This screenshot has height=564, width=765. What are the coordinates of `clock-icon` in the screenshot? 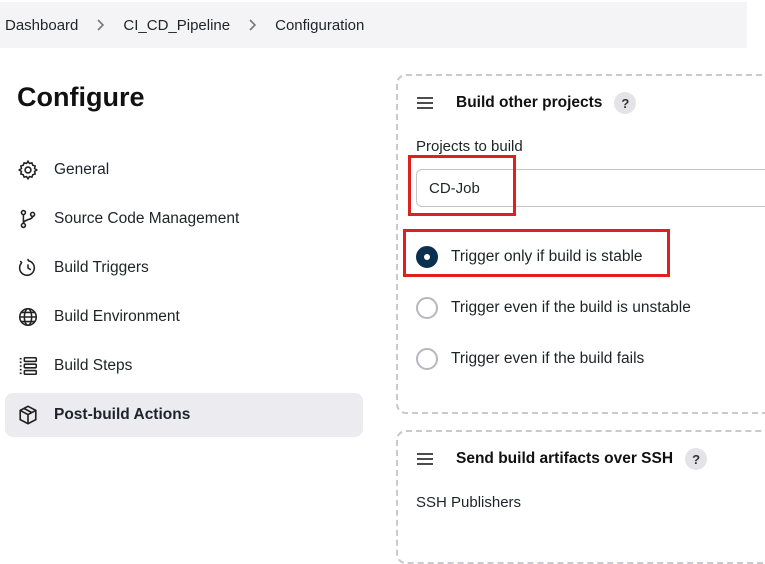 It's located at (28, 268).